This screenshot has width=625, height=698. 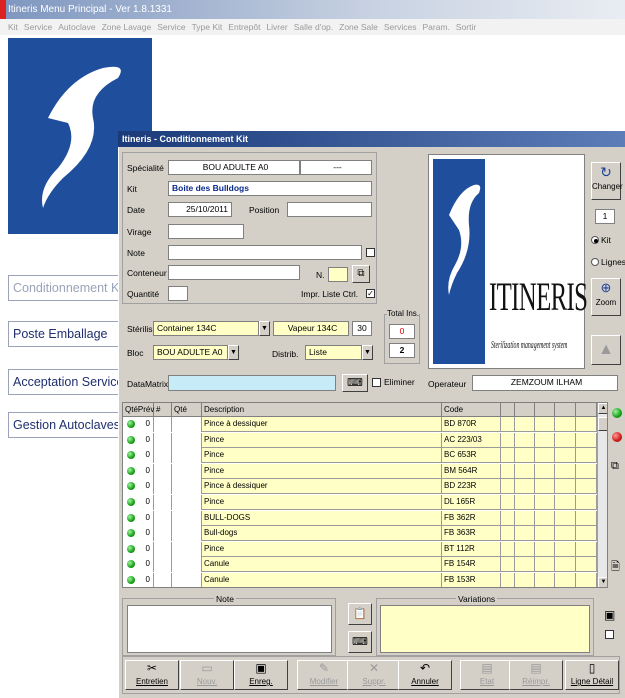 I want to click on scroll-down-button: ▼, so click(x=602, y=582).